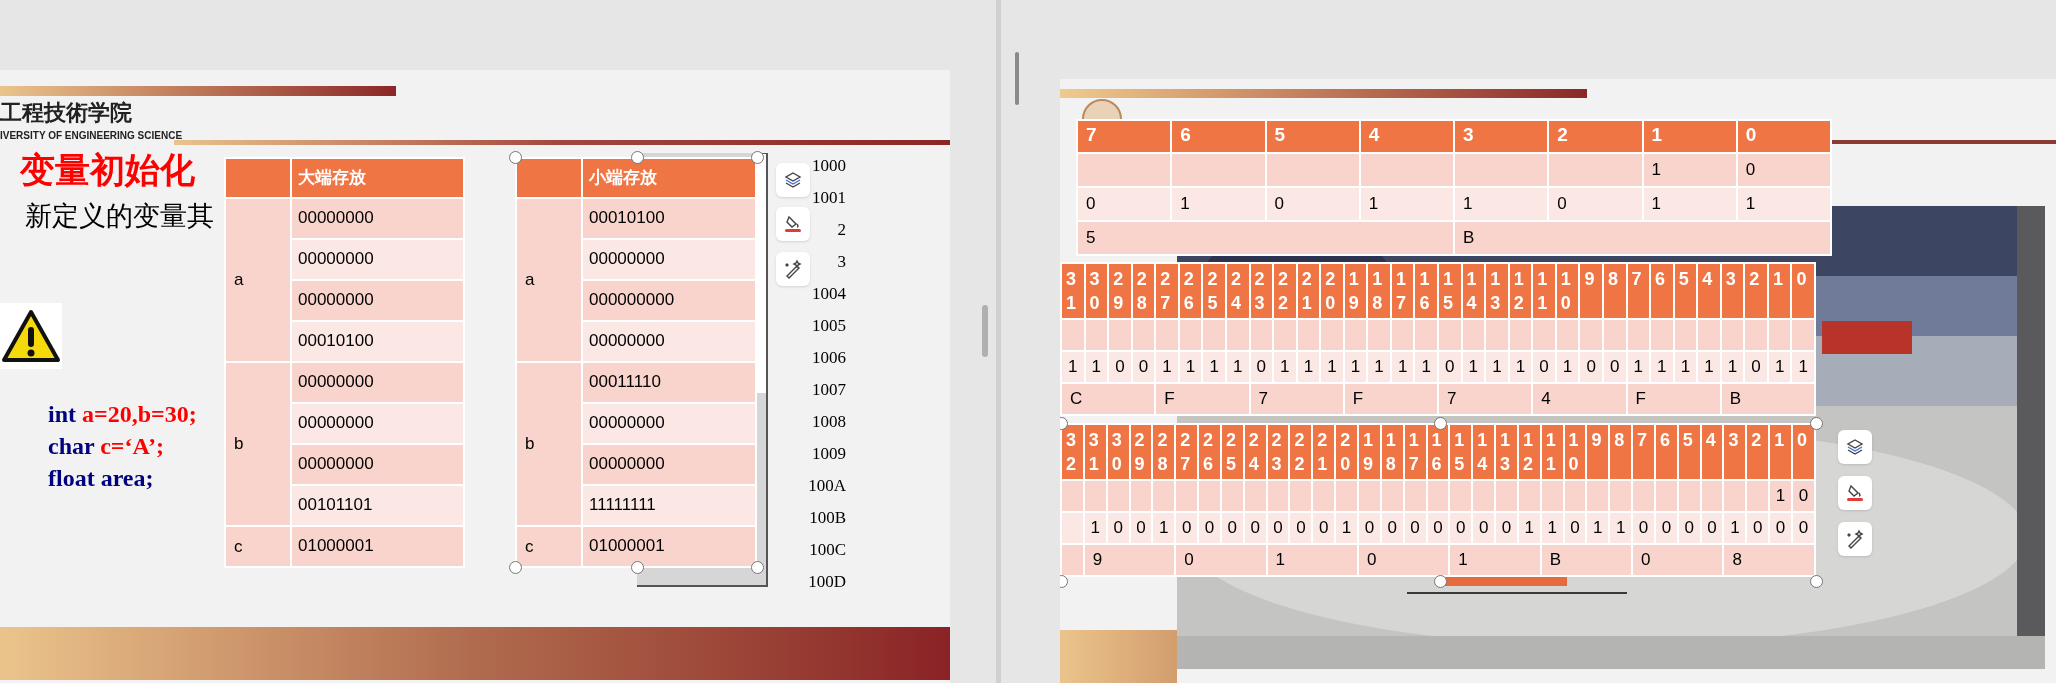 The image size is (2056, 683). What do you see at coordinates (841, 230) in the screenshot?
I see `memory-address: 2` at bounding box center [841, 230].